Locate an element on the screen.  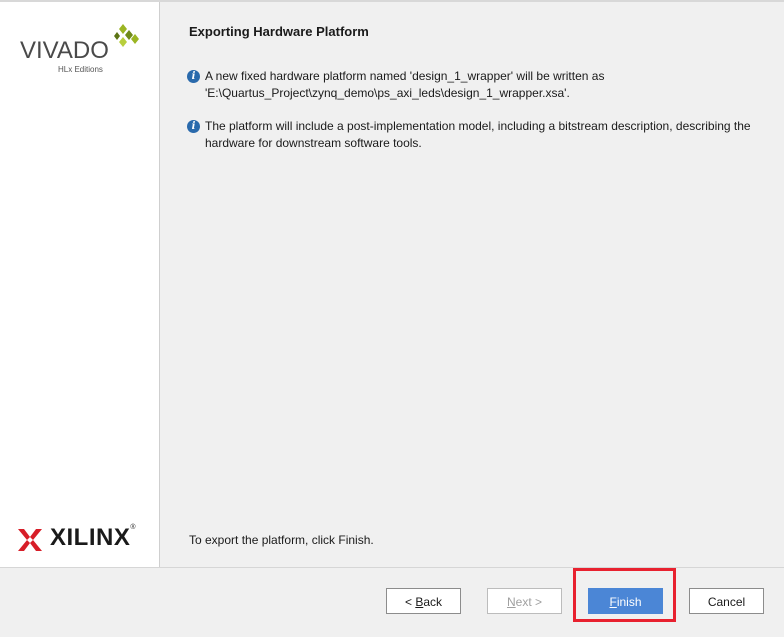
next-button-label: ext > is located at coordinates (529, 602).